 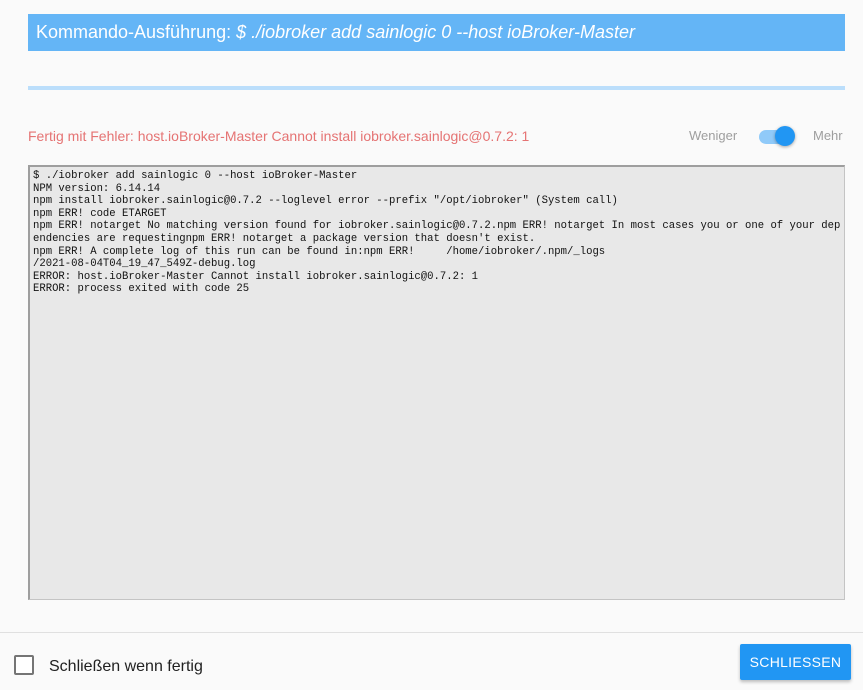 I want to click on log-line: npm ERR! code ETARGET, so click(x=100, y=213).